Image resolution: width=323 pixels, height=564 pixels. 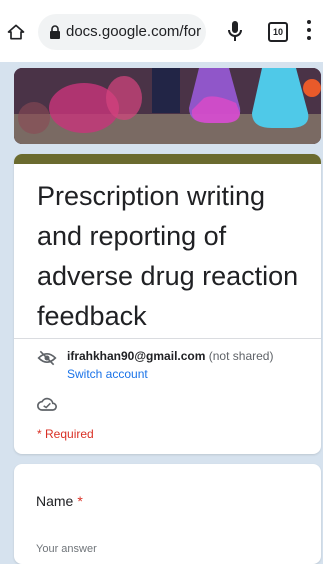 I want to click on tabs-icon: 10, so click(x=278, y=32).